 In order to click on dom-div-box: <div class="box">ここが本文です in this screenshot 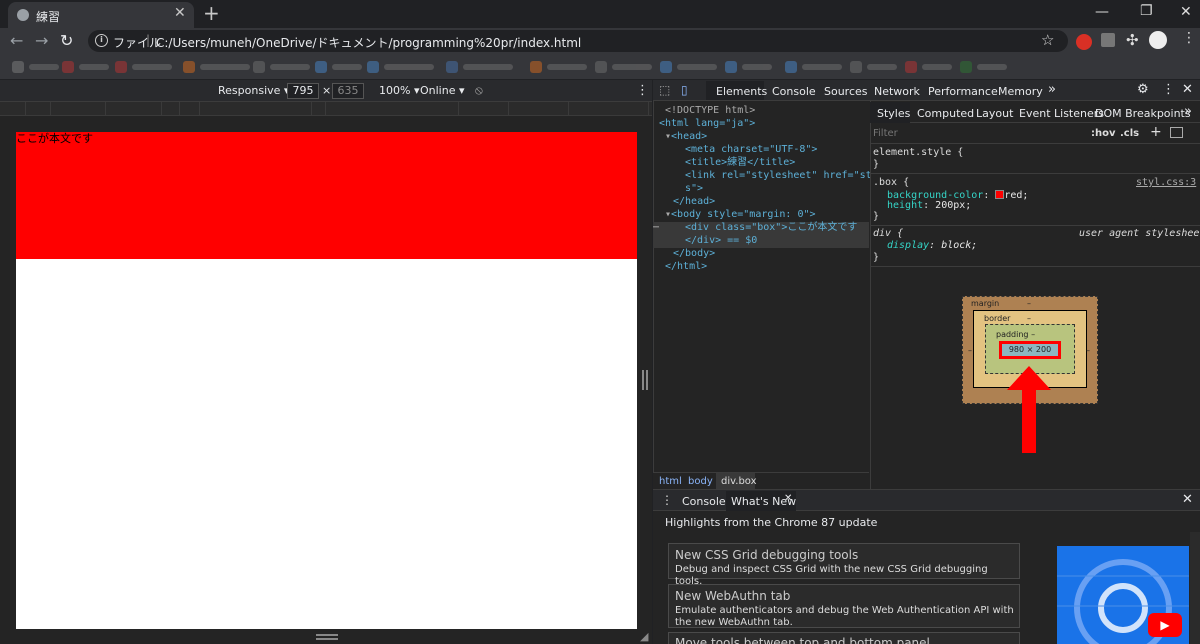, I will do `click(771, 227)`.